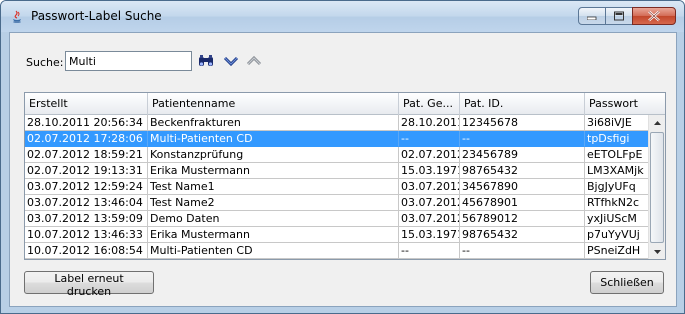 This screenshot has height=314, width=685. What do you see at coordinates (231, 61) in the screenshot?
I see `chevron-down-icon` at bounding box center [231, 61].